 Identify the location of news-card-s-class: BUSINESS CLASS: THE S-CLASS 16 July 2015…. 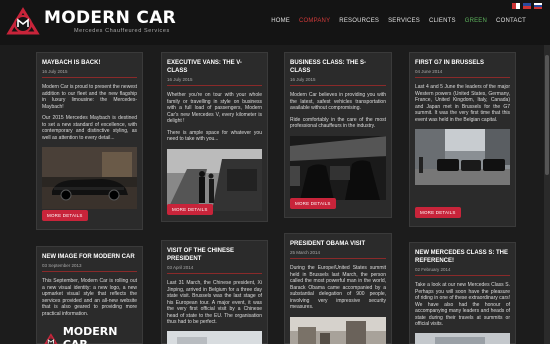
(338, 135).